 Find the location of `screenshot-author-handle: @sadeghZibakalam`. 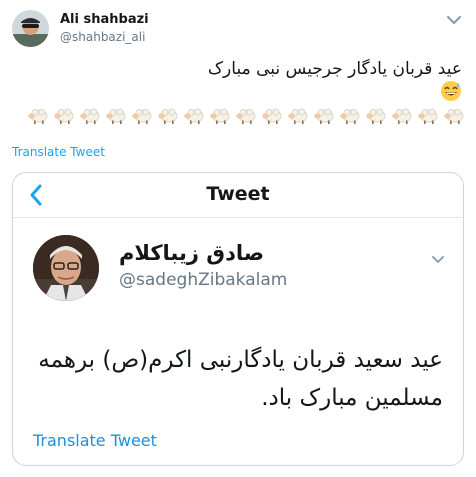

screenshot-author-handle: @sadeghZibakalam is located at coordinates (203, 280).